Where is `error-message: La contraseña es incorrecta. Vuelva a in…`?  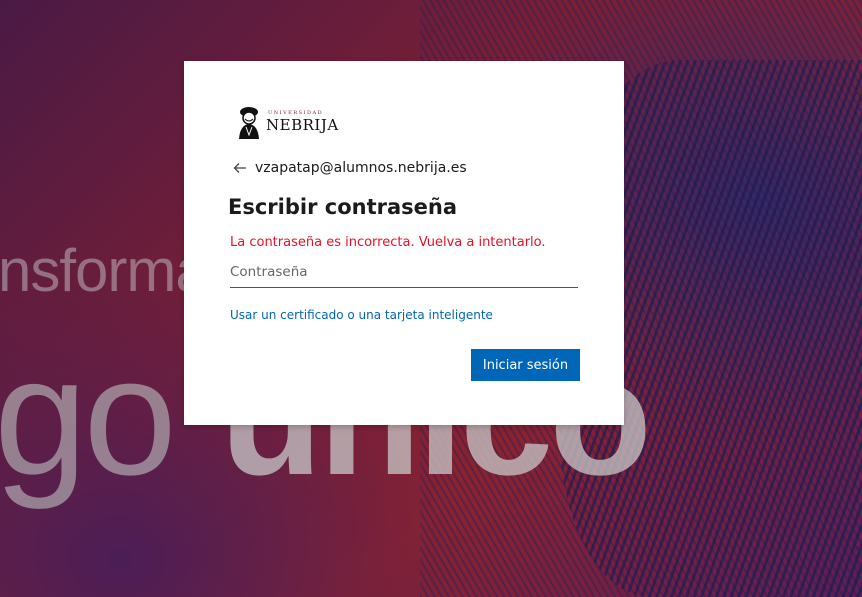
error-message: La contraseña es incorrecta. Vuelva a in… is located at coordinates (388, 242).